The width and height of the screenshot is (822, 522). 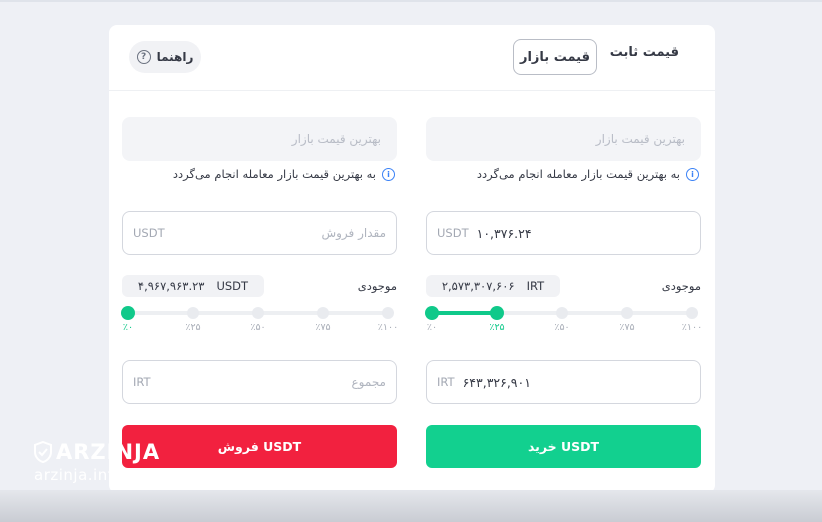 I want to click on guide-button: راهنما ?, so click(x=165, y=57).